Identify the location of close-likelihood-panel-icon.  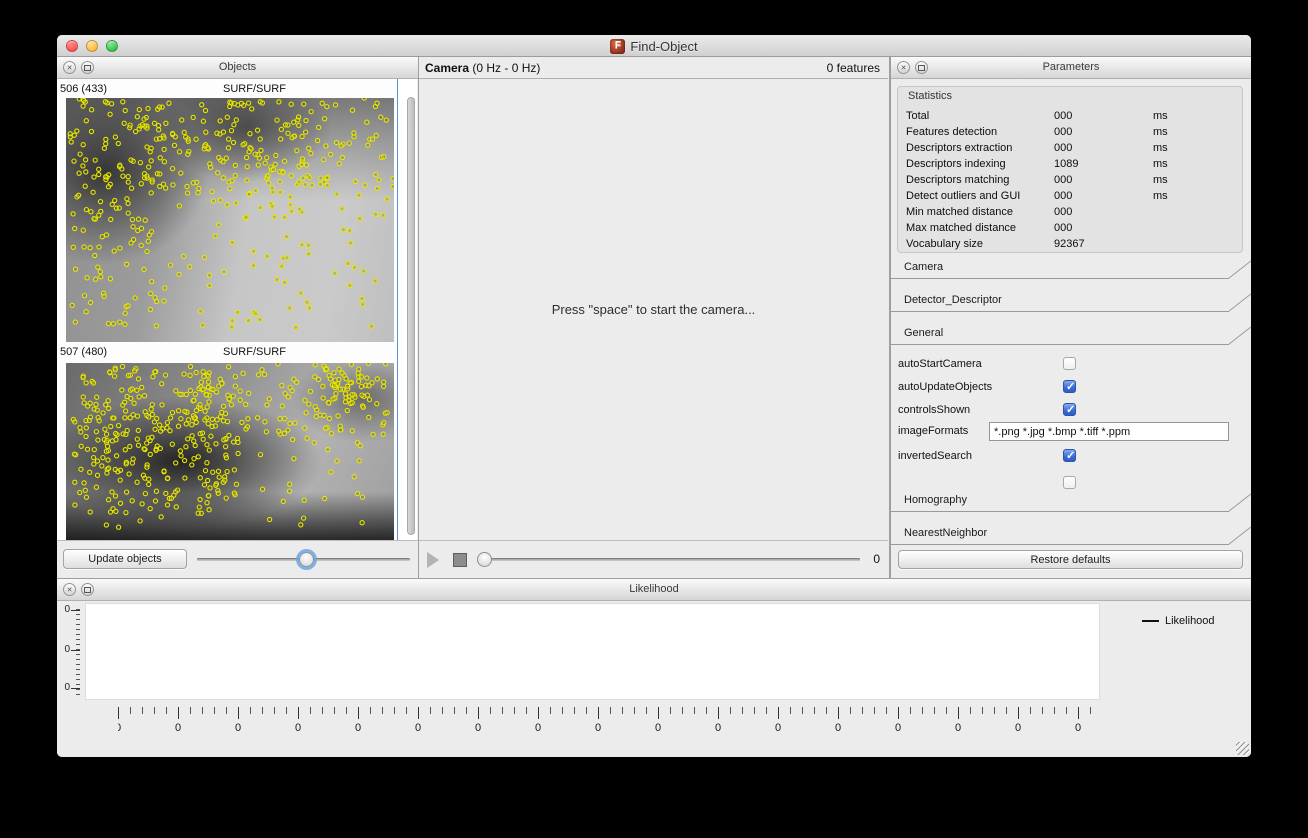
(69, 589).